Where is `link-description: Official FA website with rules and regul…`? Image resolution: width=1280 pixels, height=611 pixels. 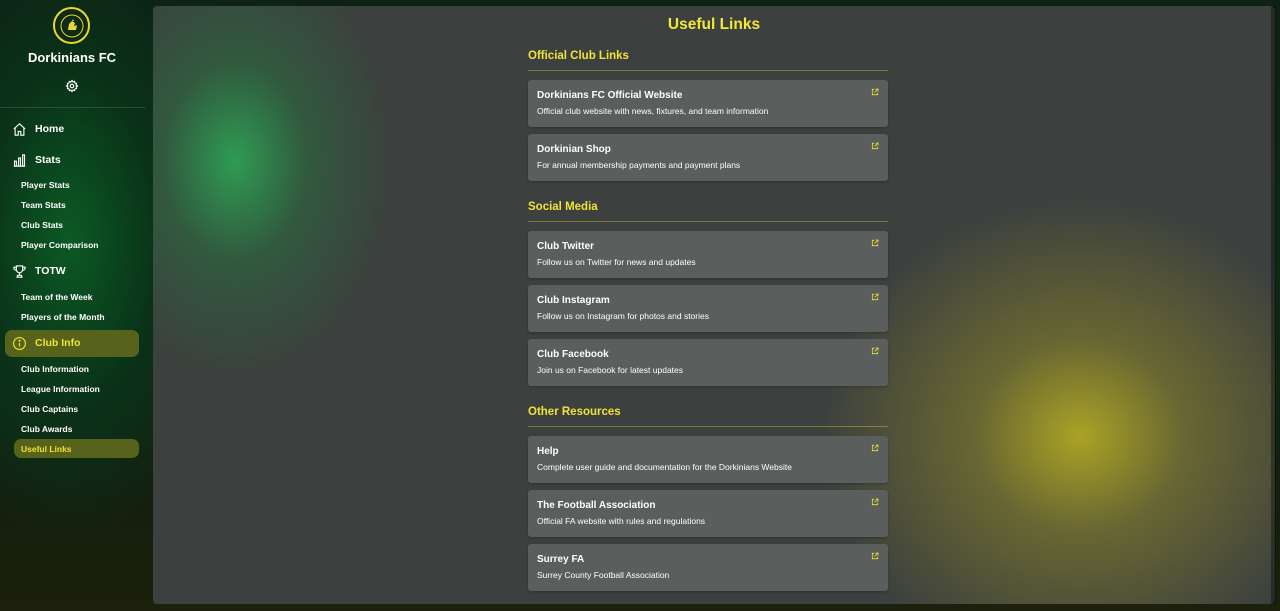 link-description: Official FA website with rules and regul… is located at coordinates (621, 521).